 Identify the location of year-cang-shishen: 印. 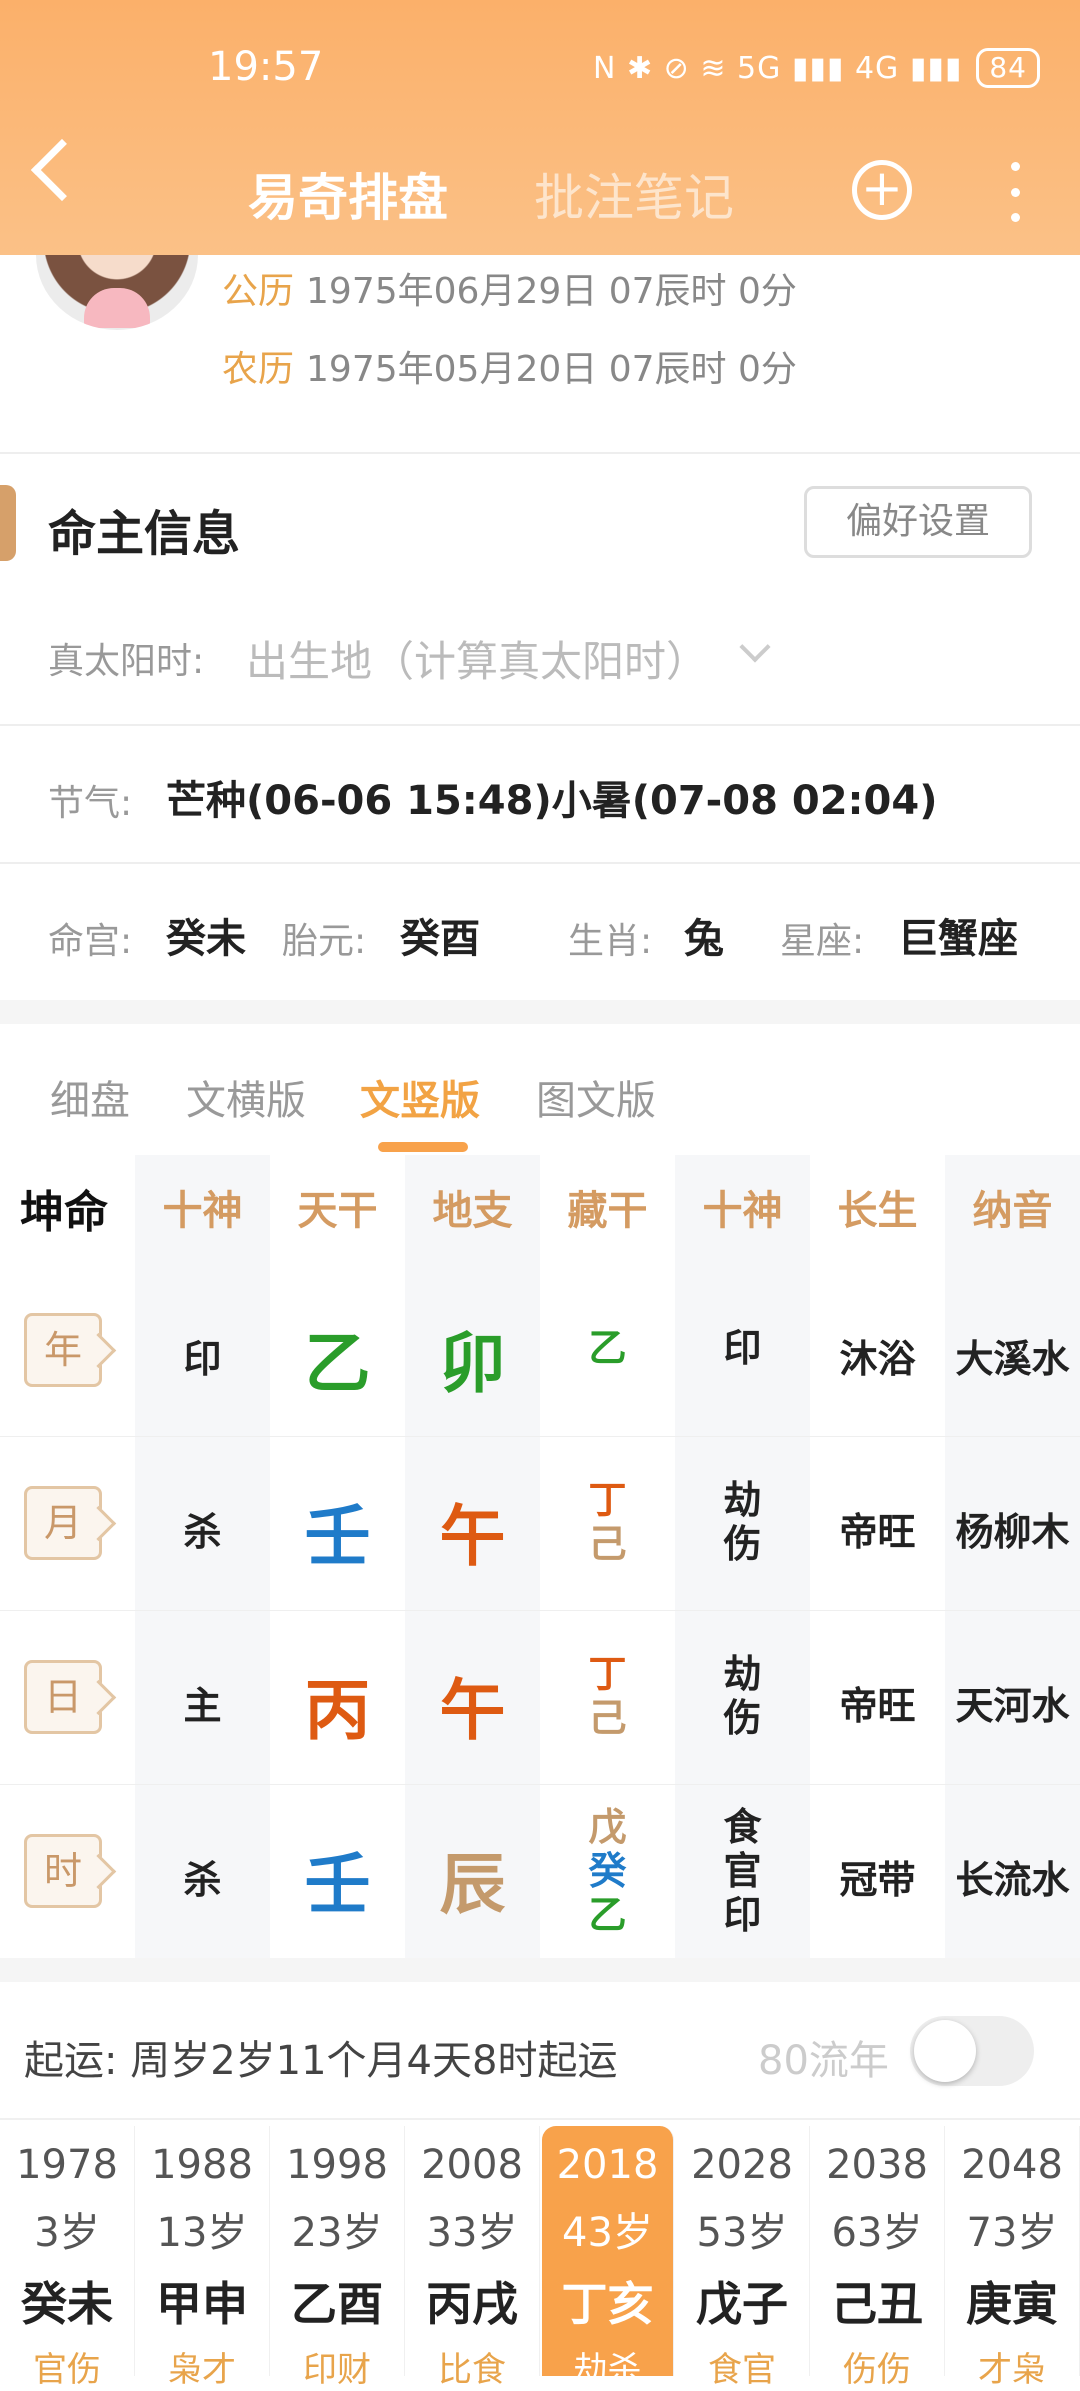
(742, 1348).